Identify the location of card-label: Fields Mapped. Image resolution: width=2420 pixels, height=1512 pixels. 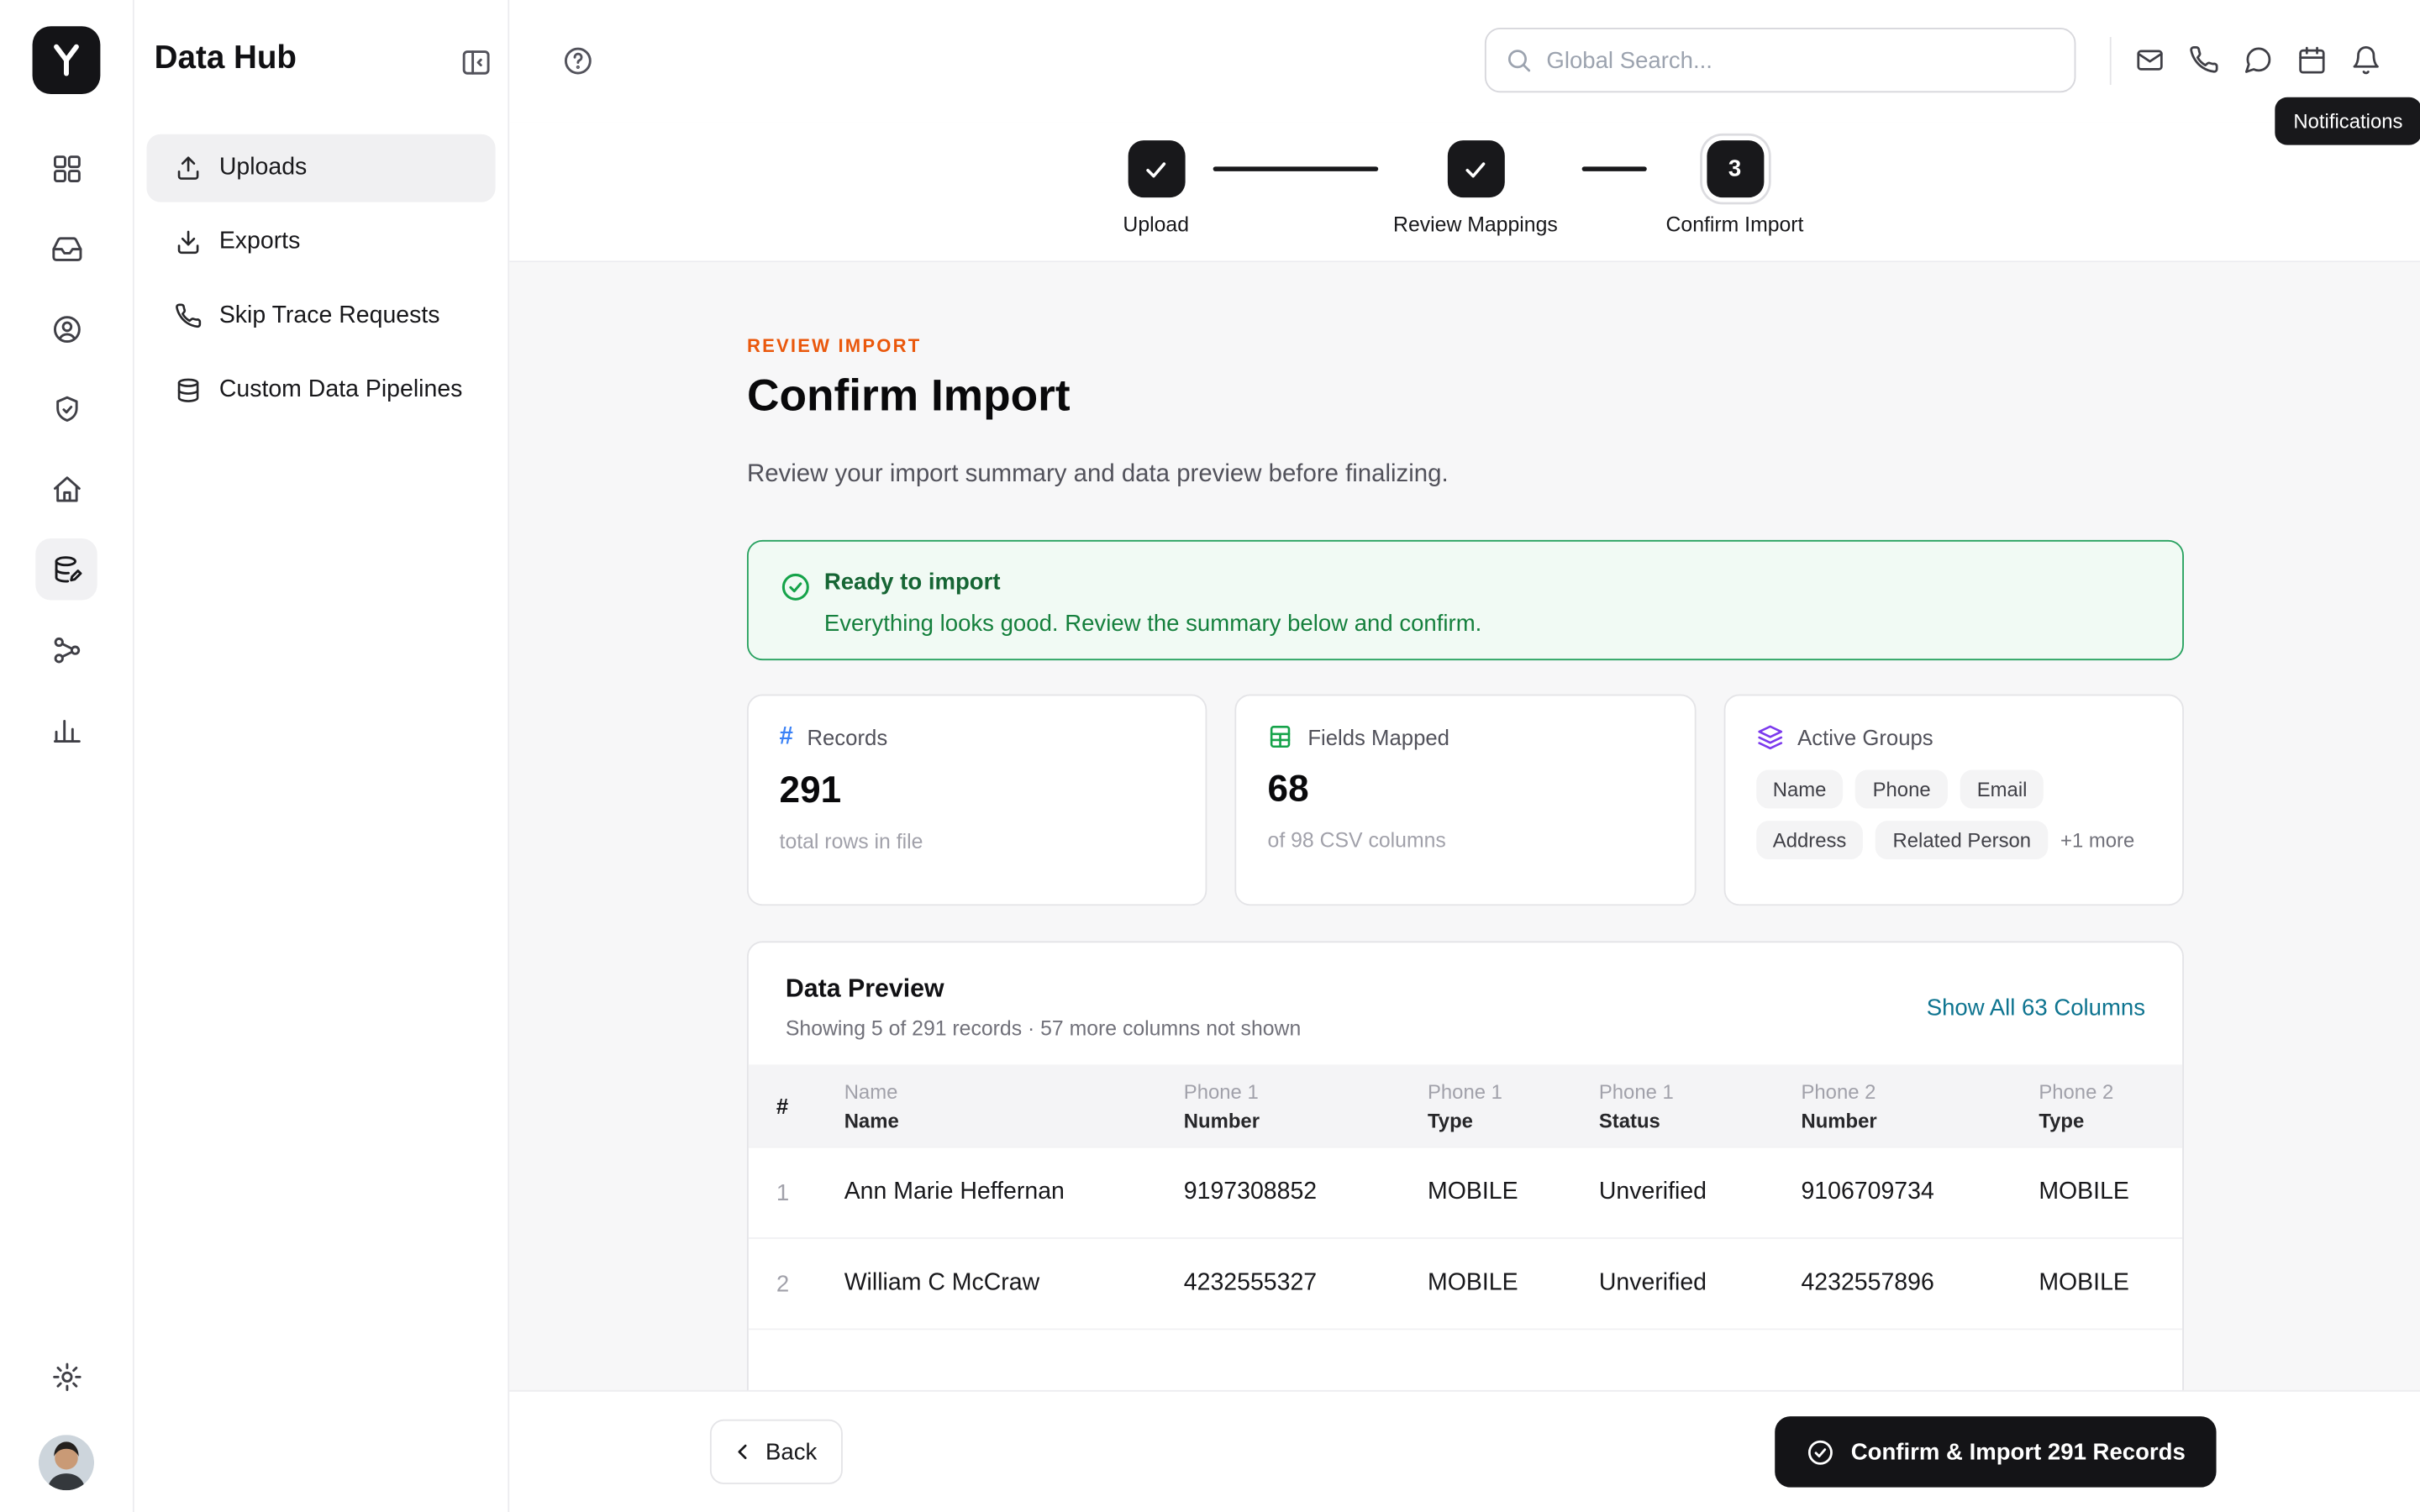
(1378, 736).